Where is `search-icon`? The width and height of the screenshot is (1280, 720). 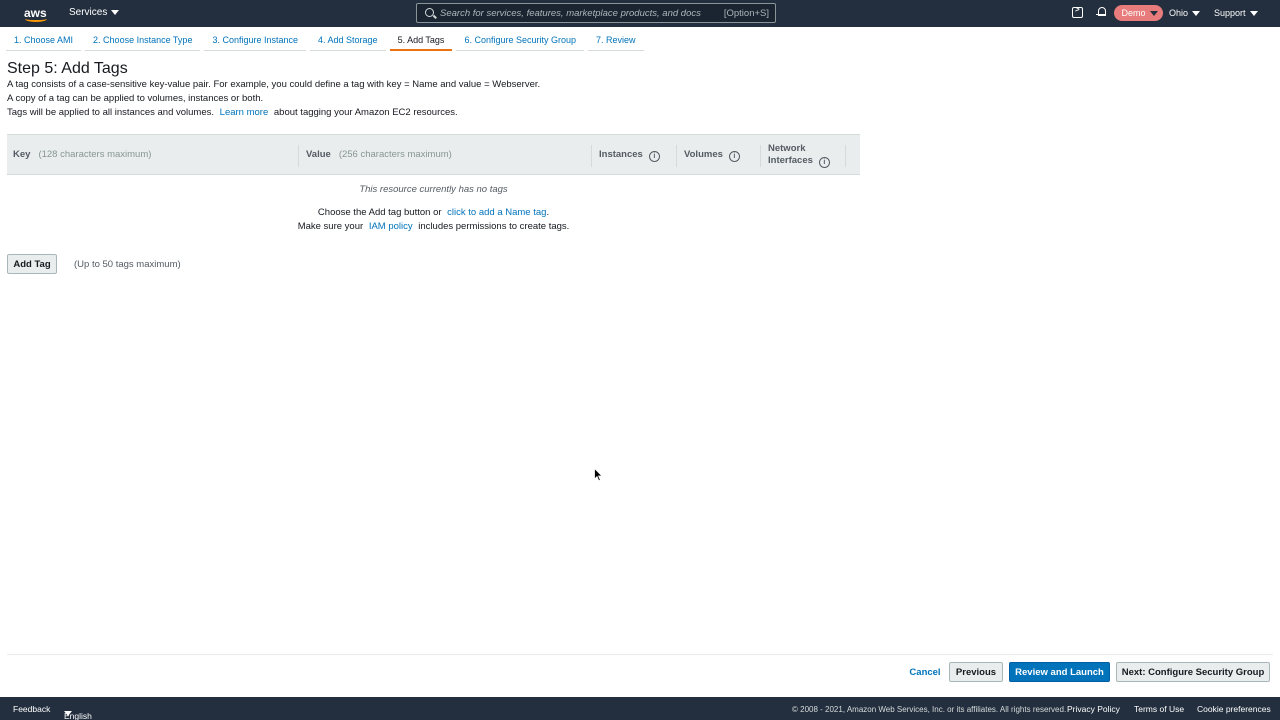 search-icon is located at coordinates (429, 12).